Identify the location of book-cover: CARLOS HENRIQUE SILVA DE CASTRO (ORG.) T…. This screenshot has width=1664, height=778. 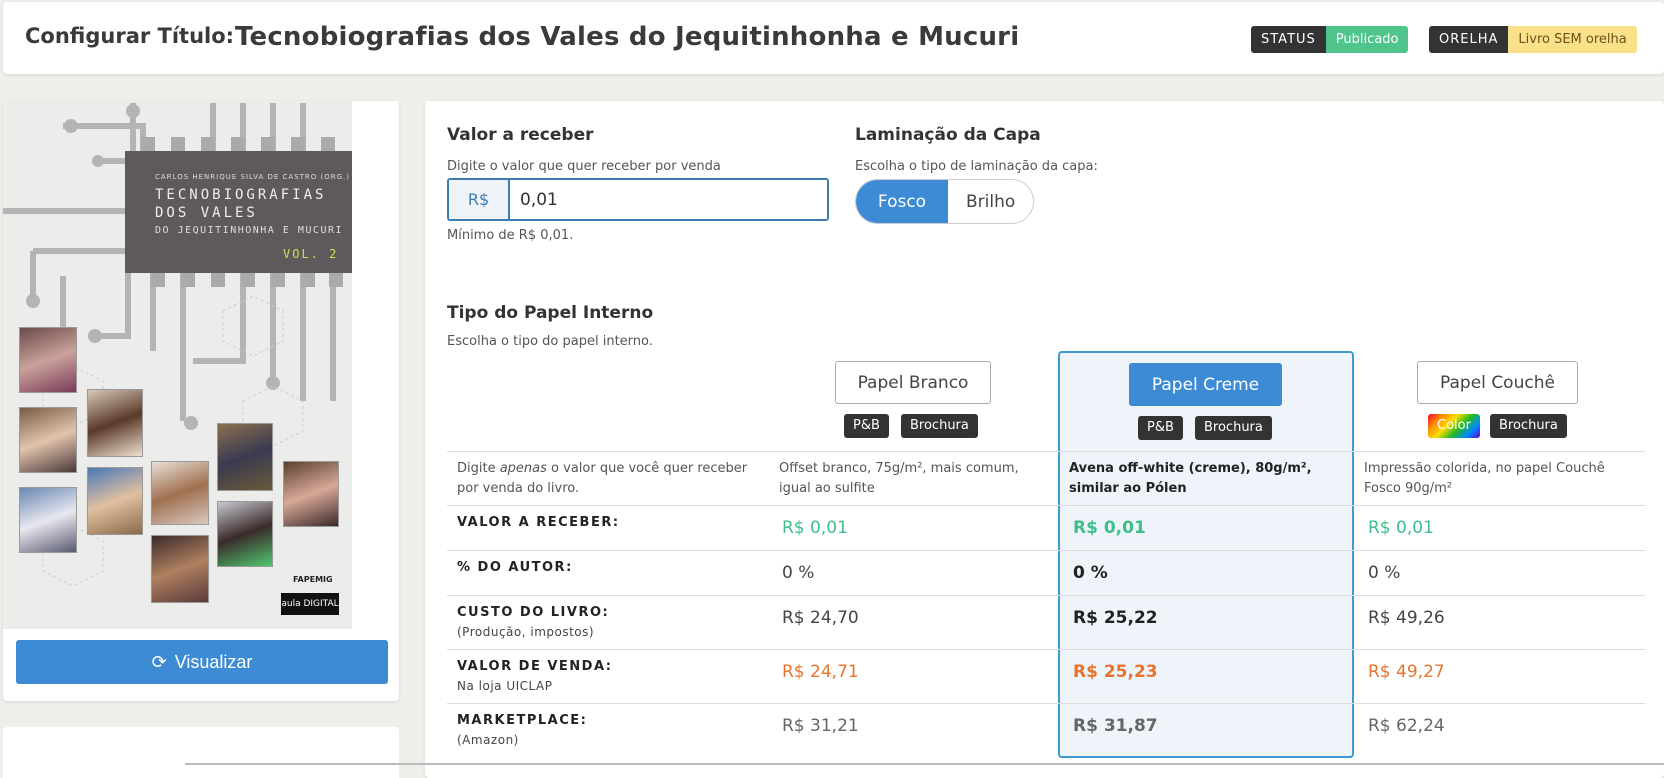
(177, 365).